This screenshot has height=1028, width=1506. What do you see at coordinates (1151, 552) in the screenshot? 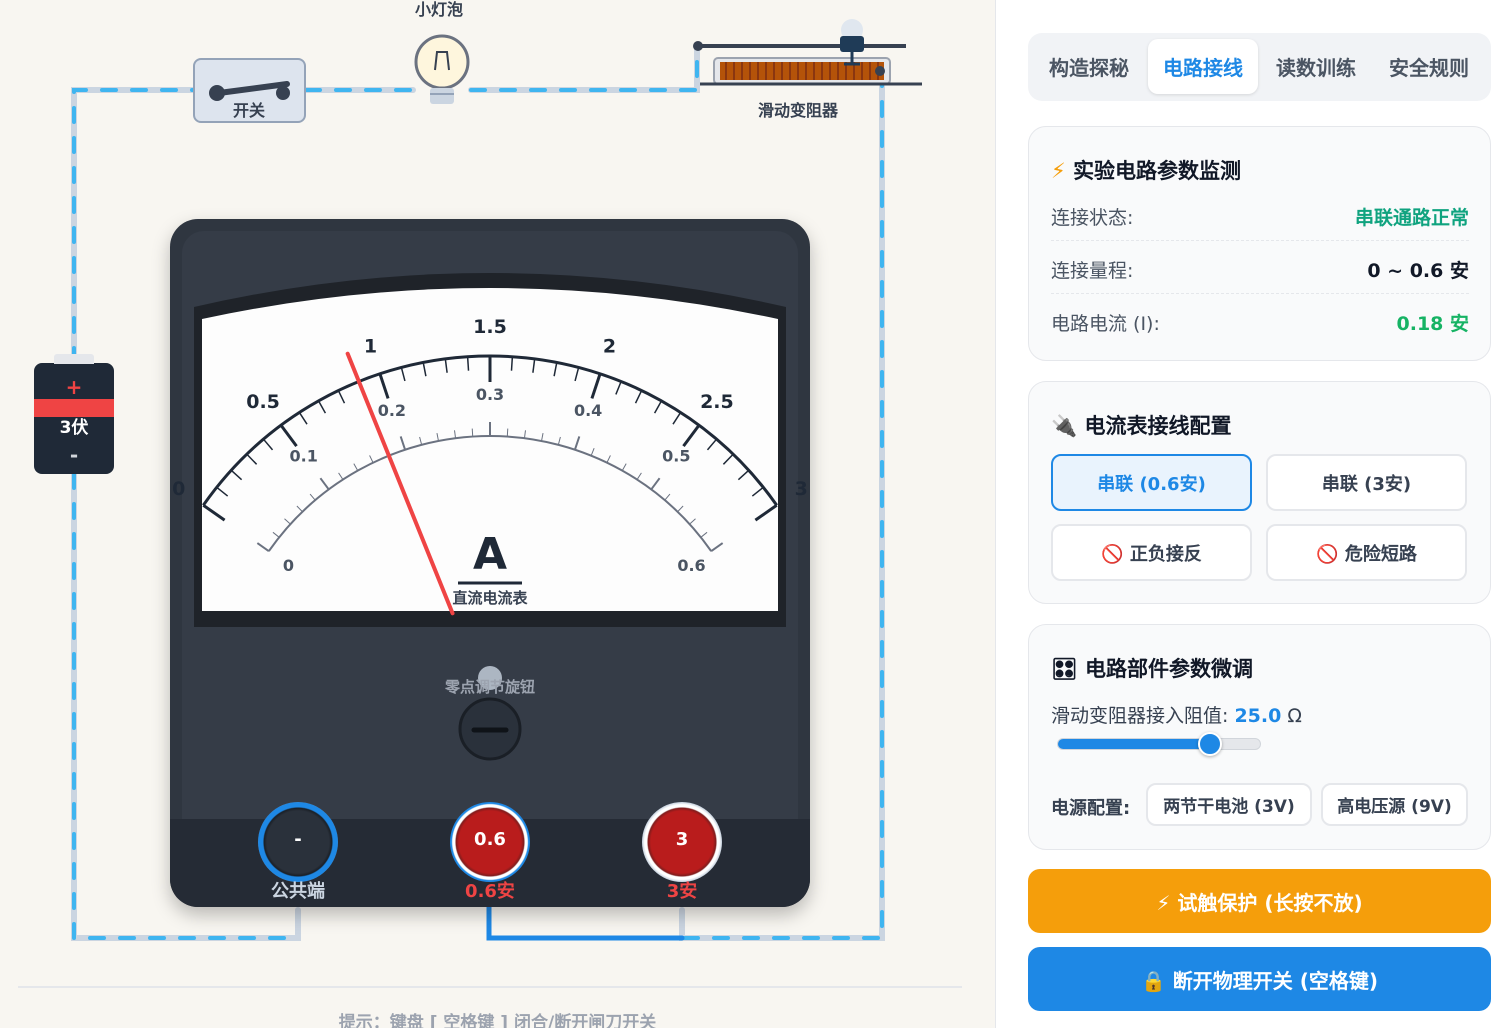
I see `wiring-reversed-button: 🚫 正负接反` at bounding box center [1151, 552].